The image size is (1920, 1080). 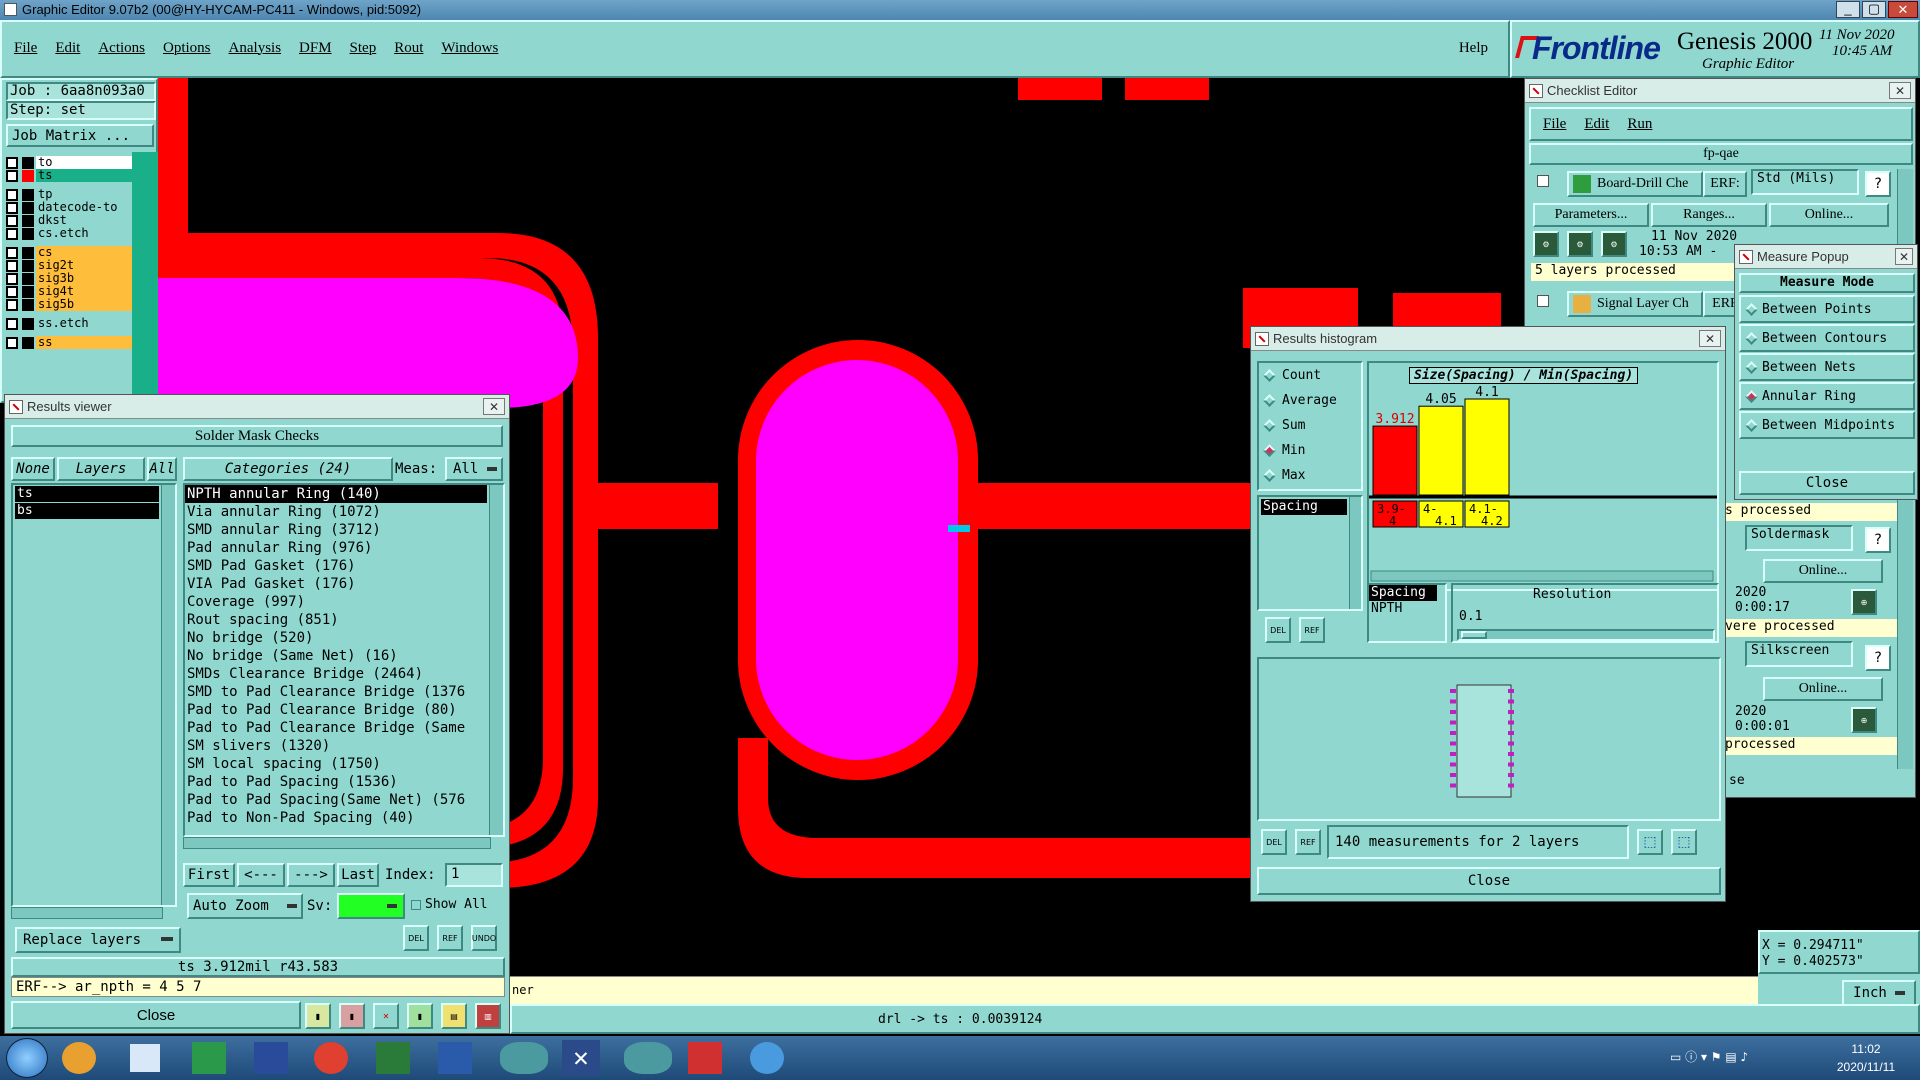 What do you see at coordinates (336, 782) in the screenshot?
I see `category-item: Pad to Pad Spacing (1536)` at bounding box center [336, 782].